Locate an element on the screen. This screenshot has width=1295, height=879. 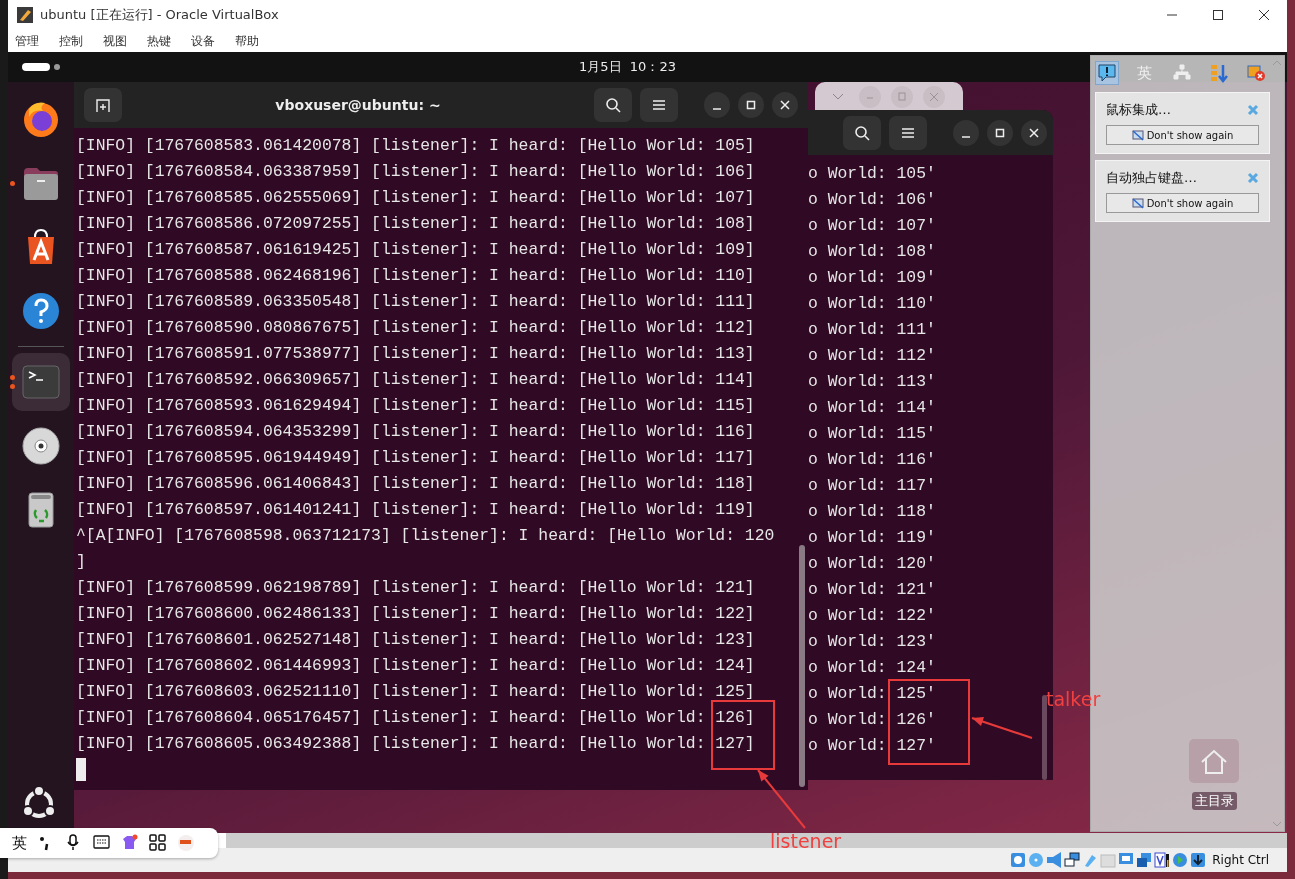
scroll-down-icon is located at coordinates (1277, 824).